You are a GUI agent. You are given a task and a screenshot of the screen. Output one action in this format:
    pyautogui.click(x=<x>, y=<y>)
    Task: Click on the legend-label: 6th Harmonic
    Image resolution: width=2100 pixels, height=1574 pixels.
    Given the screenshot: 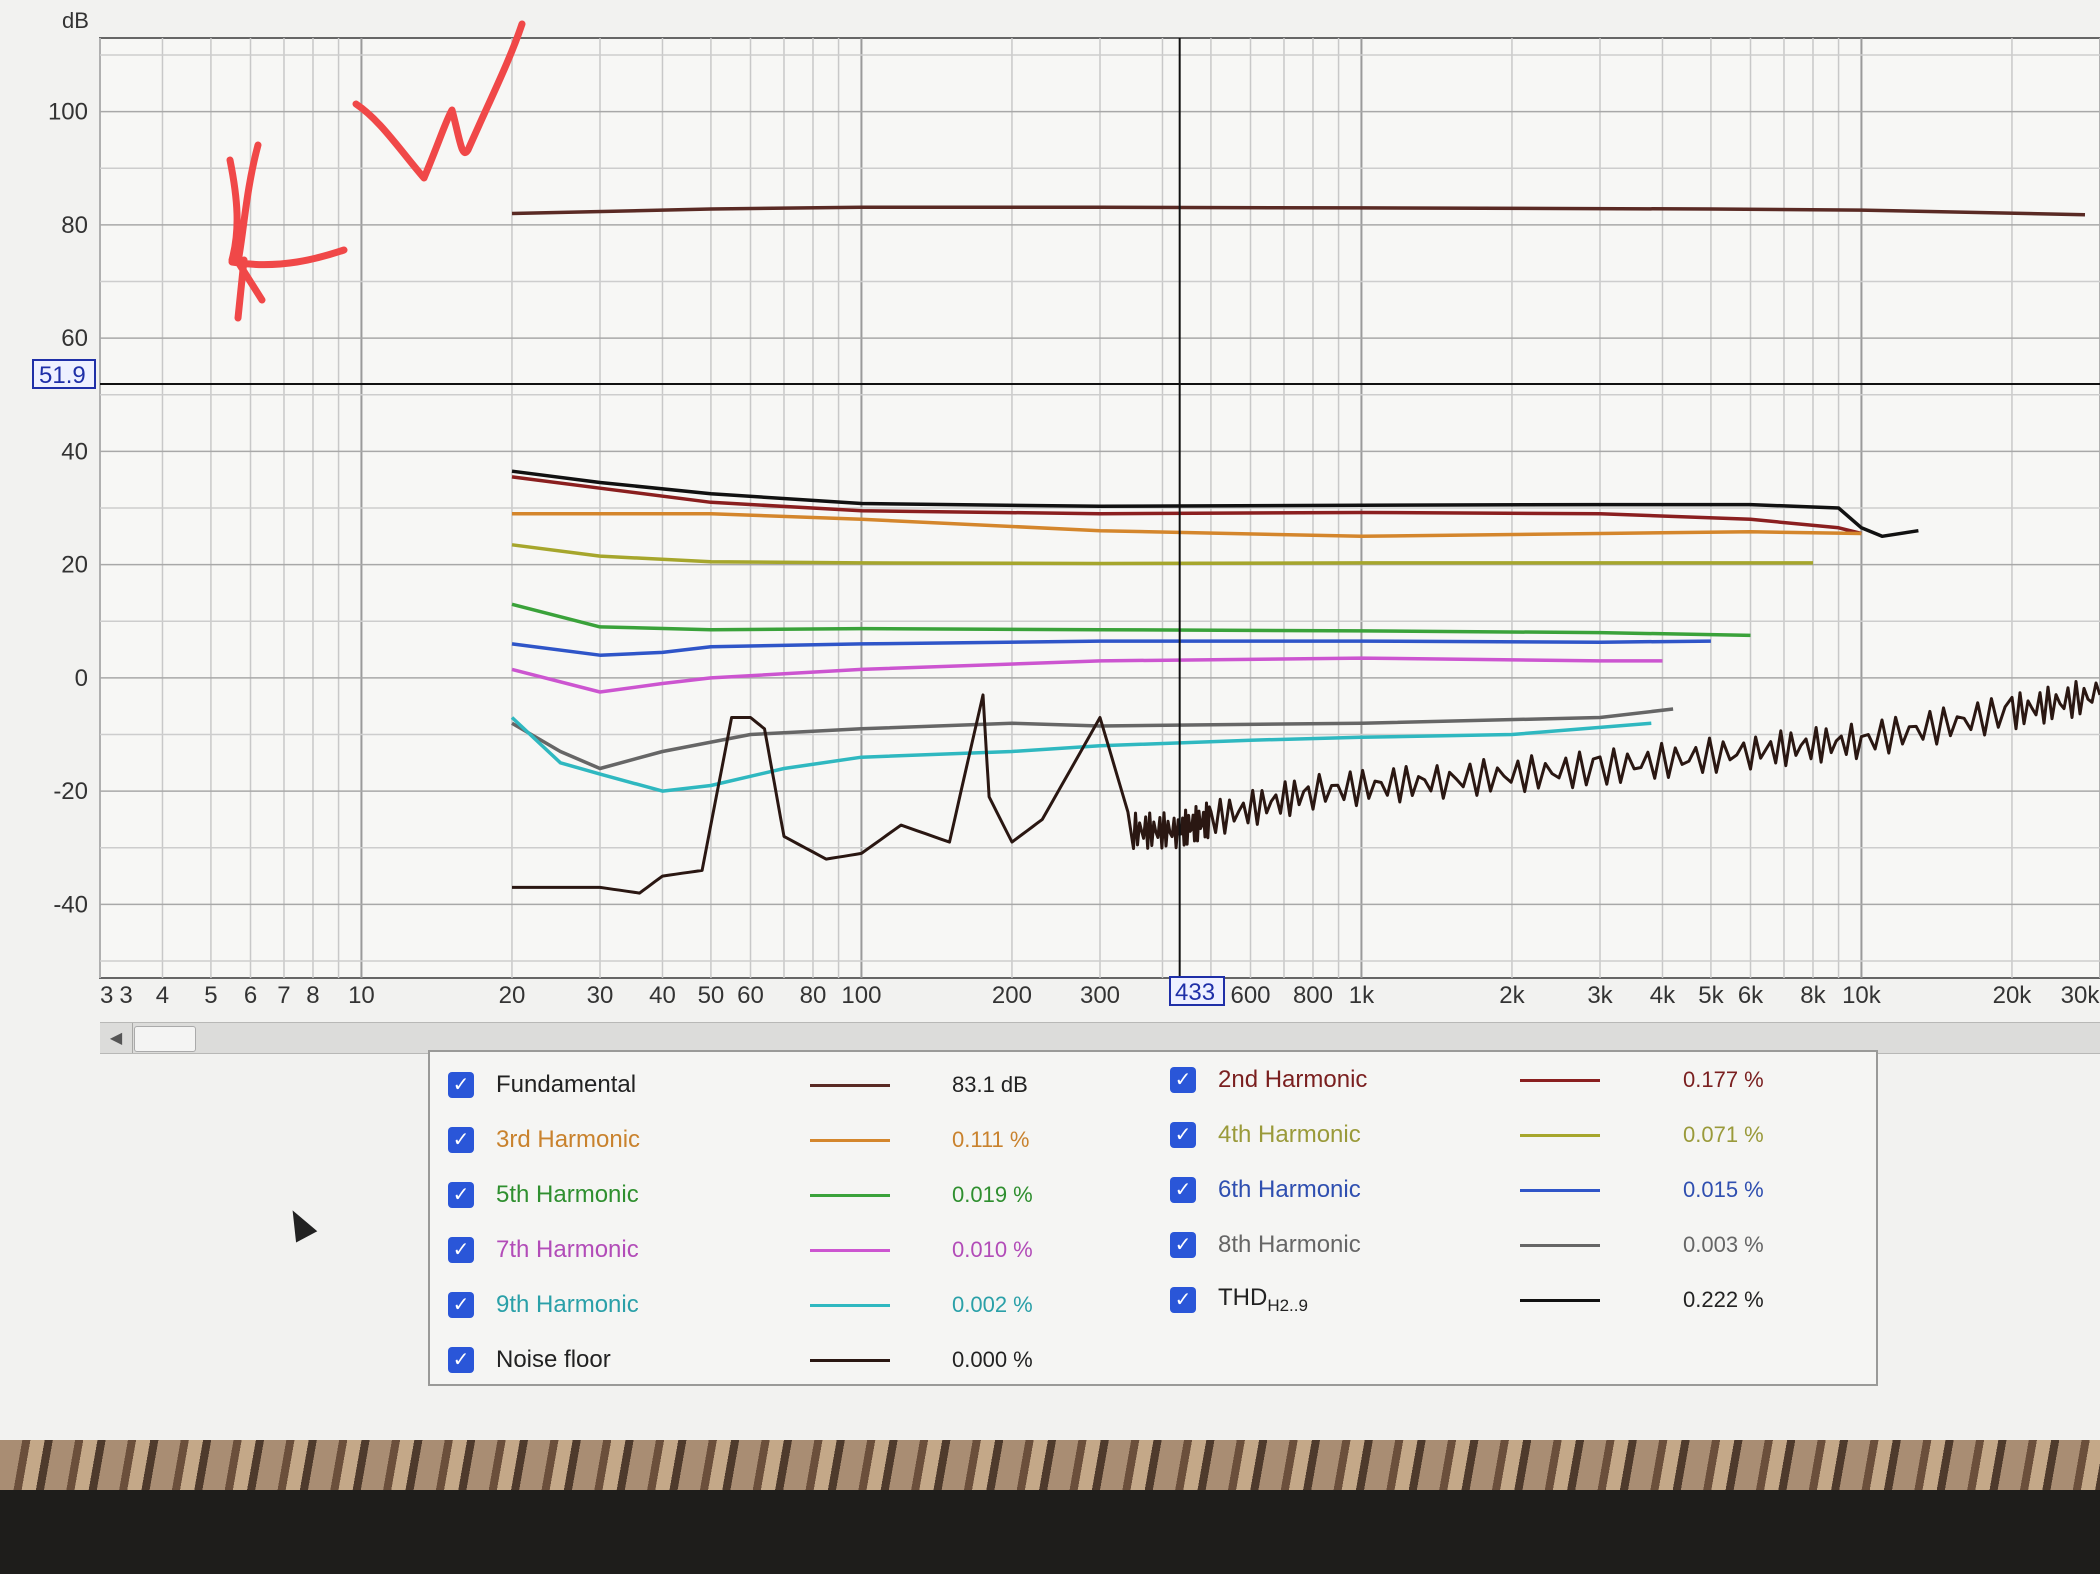 What is the action you would take?
    pyautogui.click(x=1289, y=1189)
    